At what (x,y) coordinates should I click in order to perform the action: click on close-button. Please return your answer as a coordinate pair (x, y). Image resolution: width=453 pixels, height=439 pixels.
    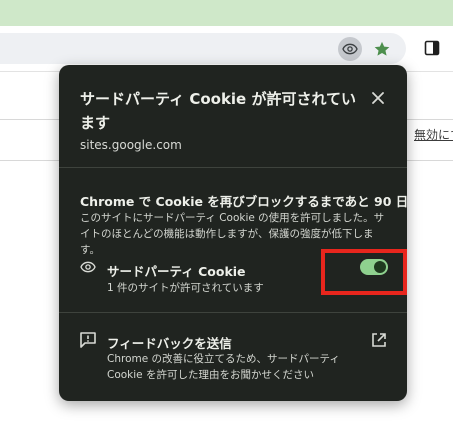
    Looking at the image, I should click on (378, 98).